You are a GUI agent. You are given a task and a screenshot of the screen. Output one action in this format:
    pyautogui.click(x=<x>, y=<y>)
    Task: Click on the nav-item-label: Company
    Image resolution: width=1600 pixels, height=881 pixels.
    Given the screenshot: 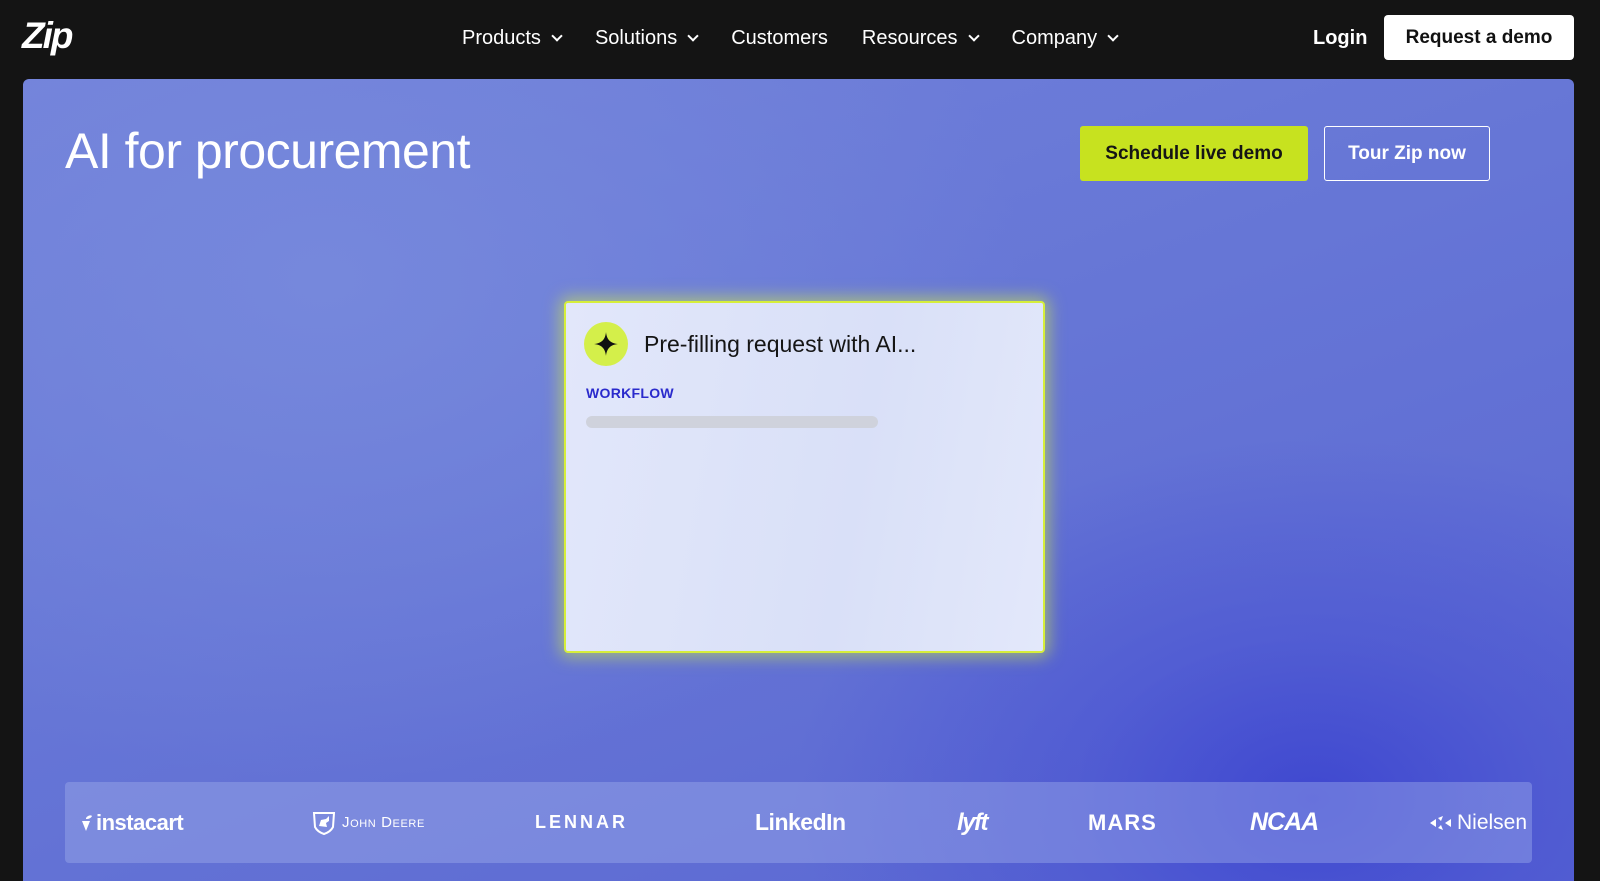 What is the action you would take?
    pyautogui.click(x=1054, y=38)
    